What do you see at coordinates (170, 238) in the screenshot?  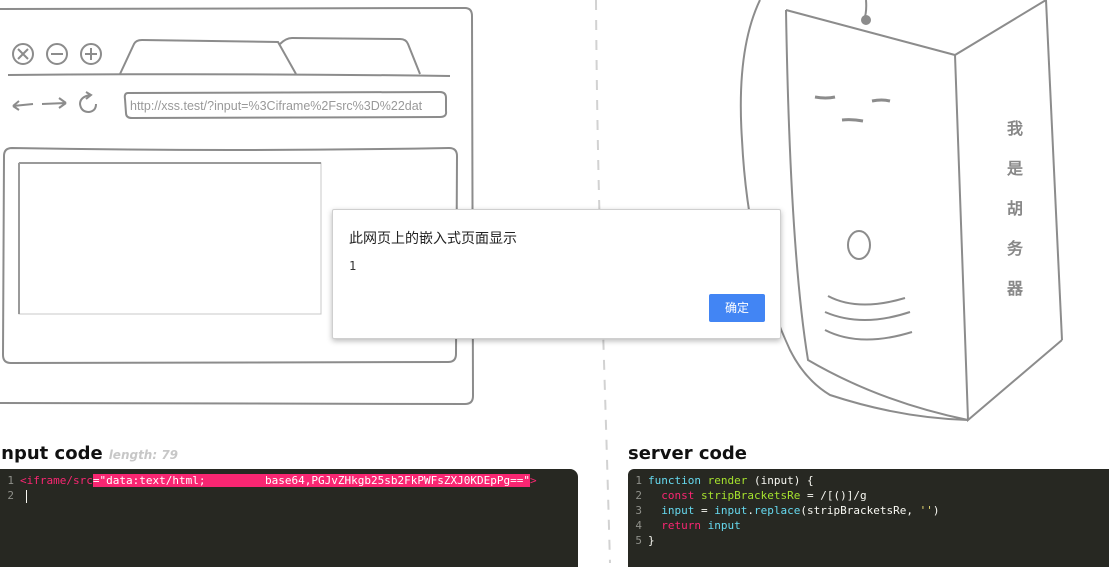 I see `embedded-iframe` at bounding box center [170, 238].